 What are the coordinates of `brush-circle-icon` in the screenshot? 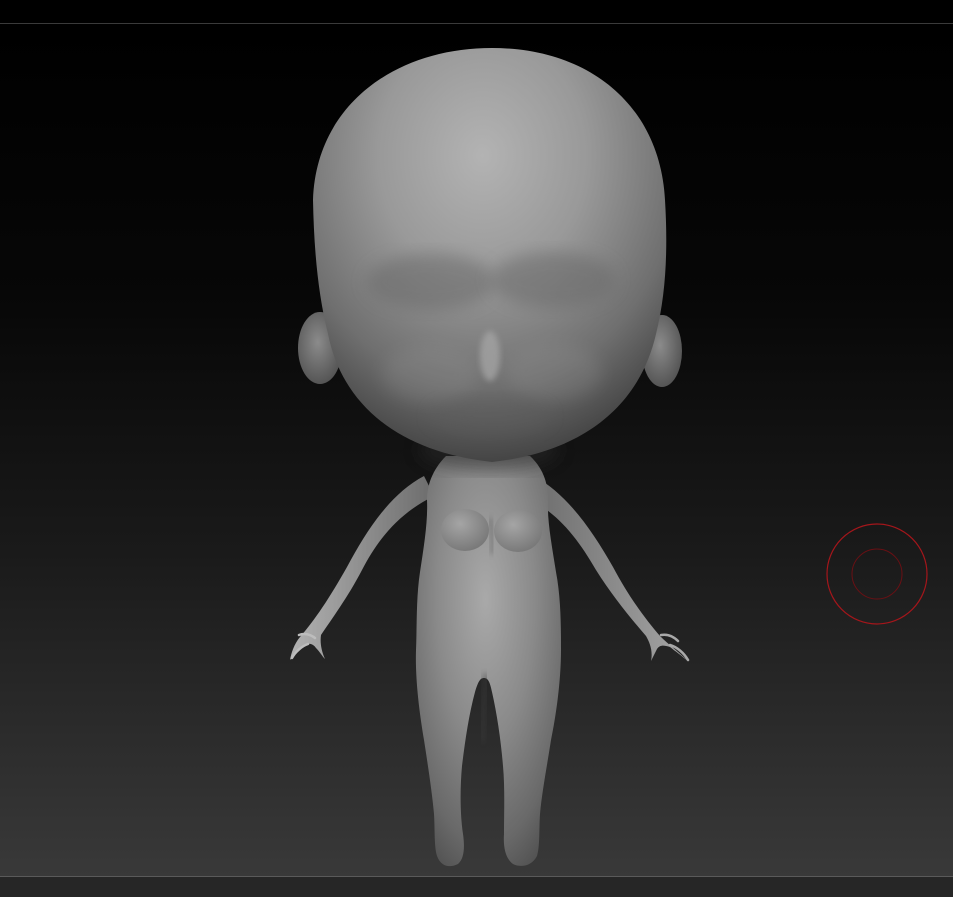 It's located at (877, 574).